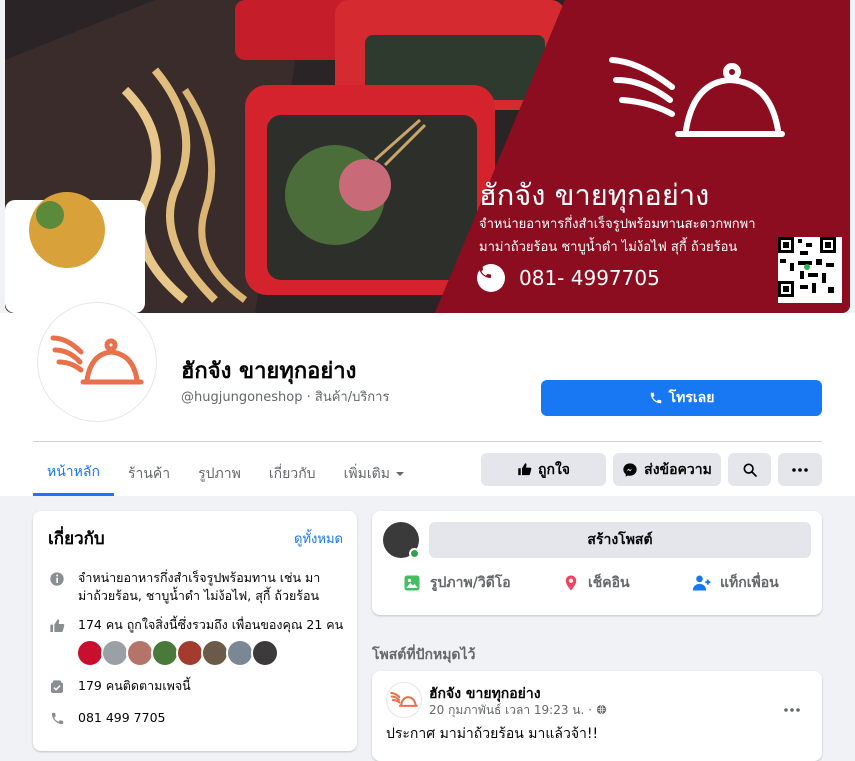 Image resolution: width=855 pixels, height=761 pixels. I want to click on tag-friends-button: แท็กเพื่อน, so click(735, 583).